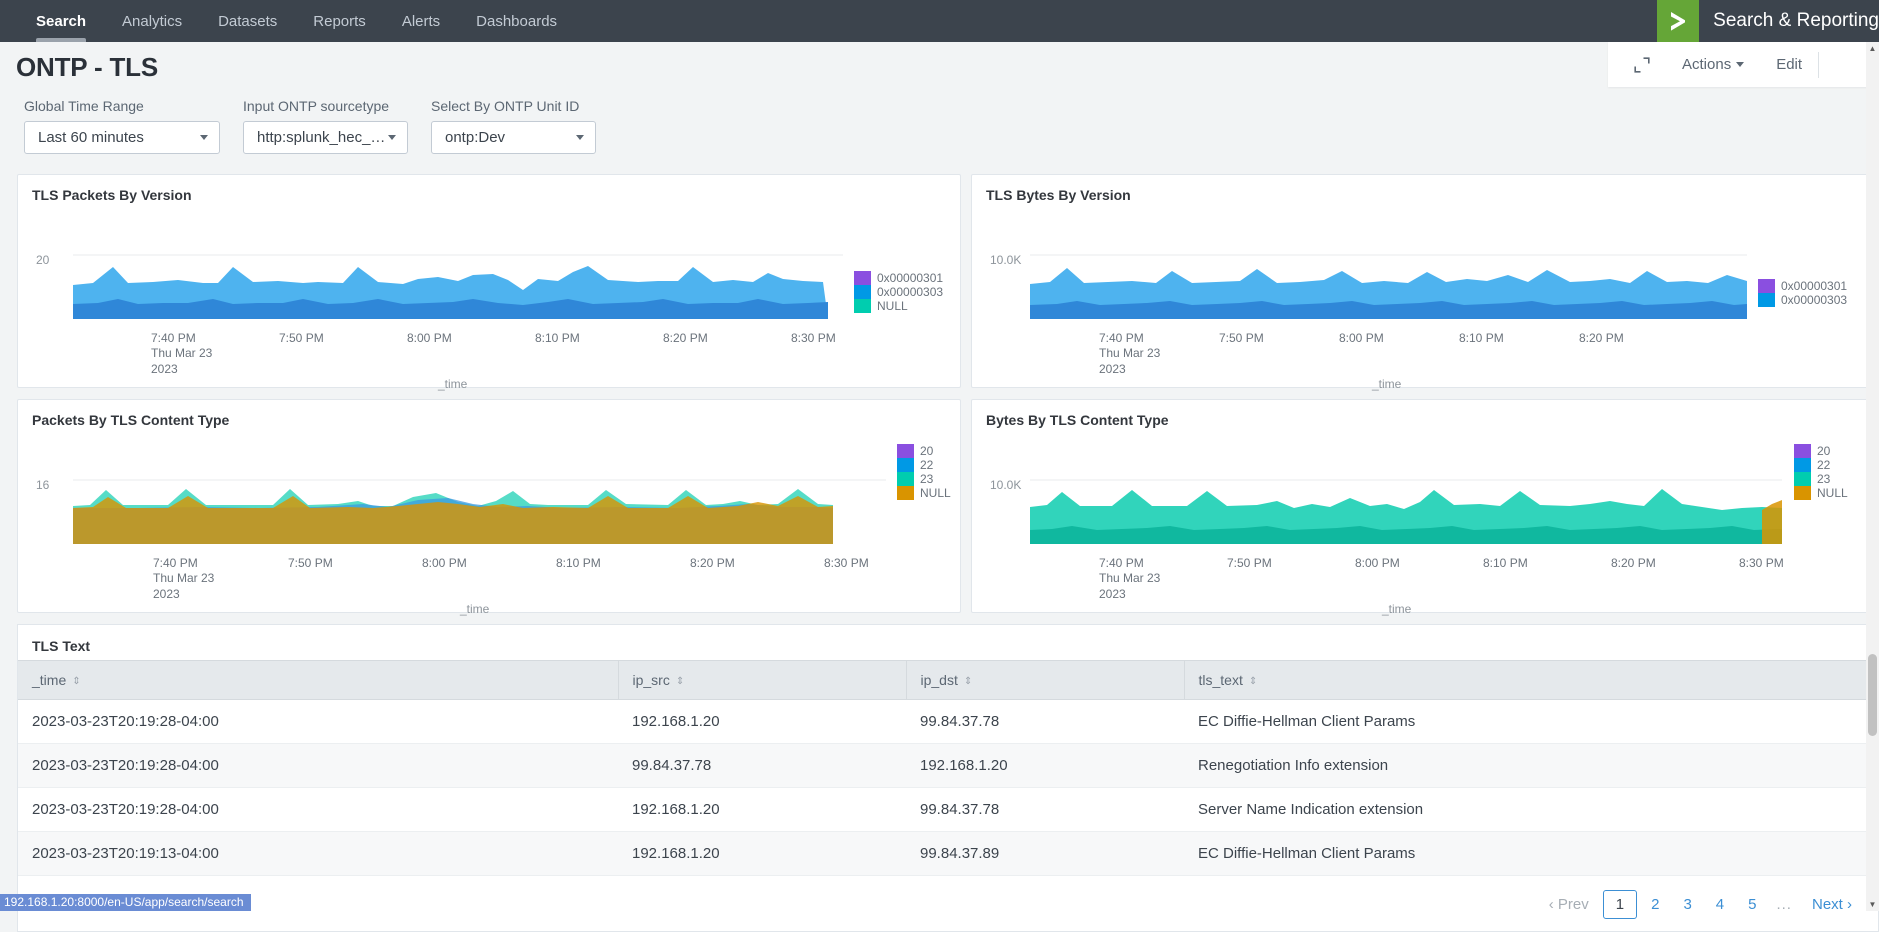 Image resolution: width=1879 pixels, height=932 pixels. Describe the element at coordinates (152, 21) in the screenshot. I see `nav-item-analytics: Analytics` at that location.